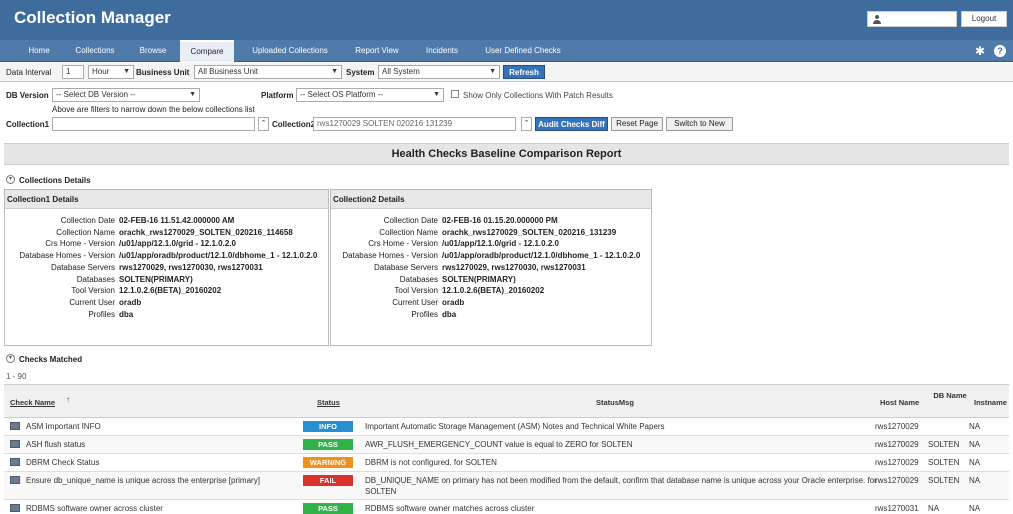  What do you see at coordinates (328, 402) in the screenshot?
I see `column-status: Status` at bounding box center [328, 402].